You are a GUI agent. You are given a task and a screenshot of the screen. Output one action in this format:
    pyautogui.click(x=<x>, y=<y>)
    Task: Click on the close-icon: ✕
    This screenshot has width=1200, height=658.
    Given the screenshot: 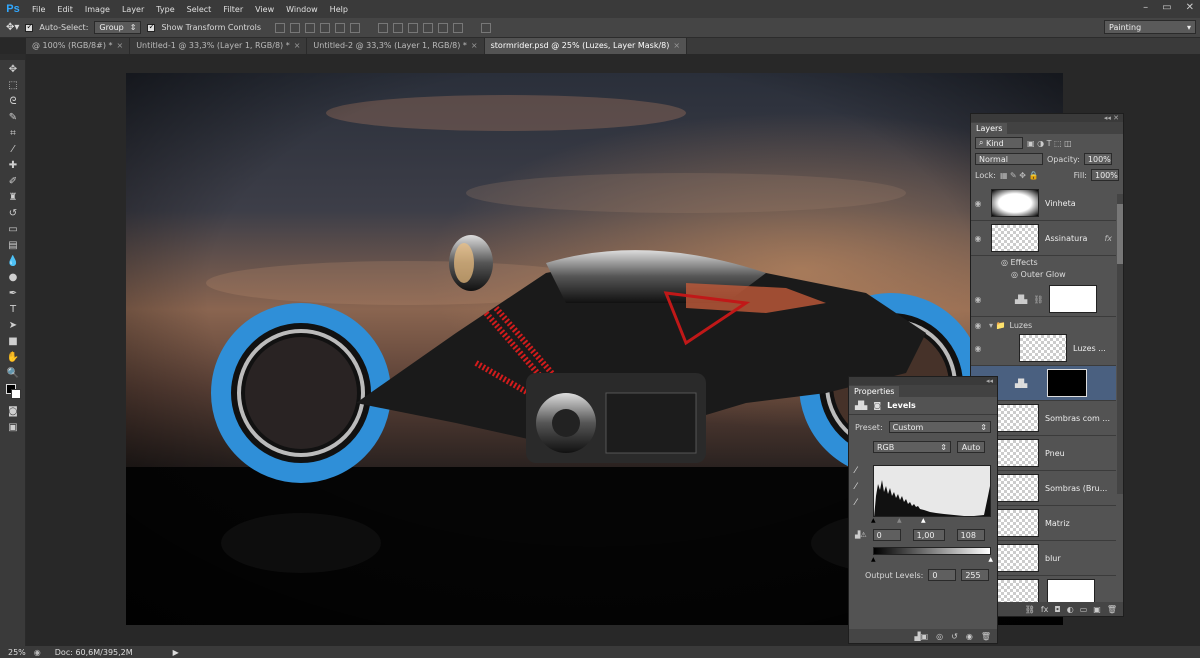 What is the action you would take?
    pyautogui.click(x=1190, y=7)
    